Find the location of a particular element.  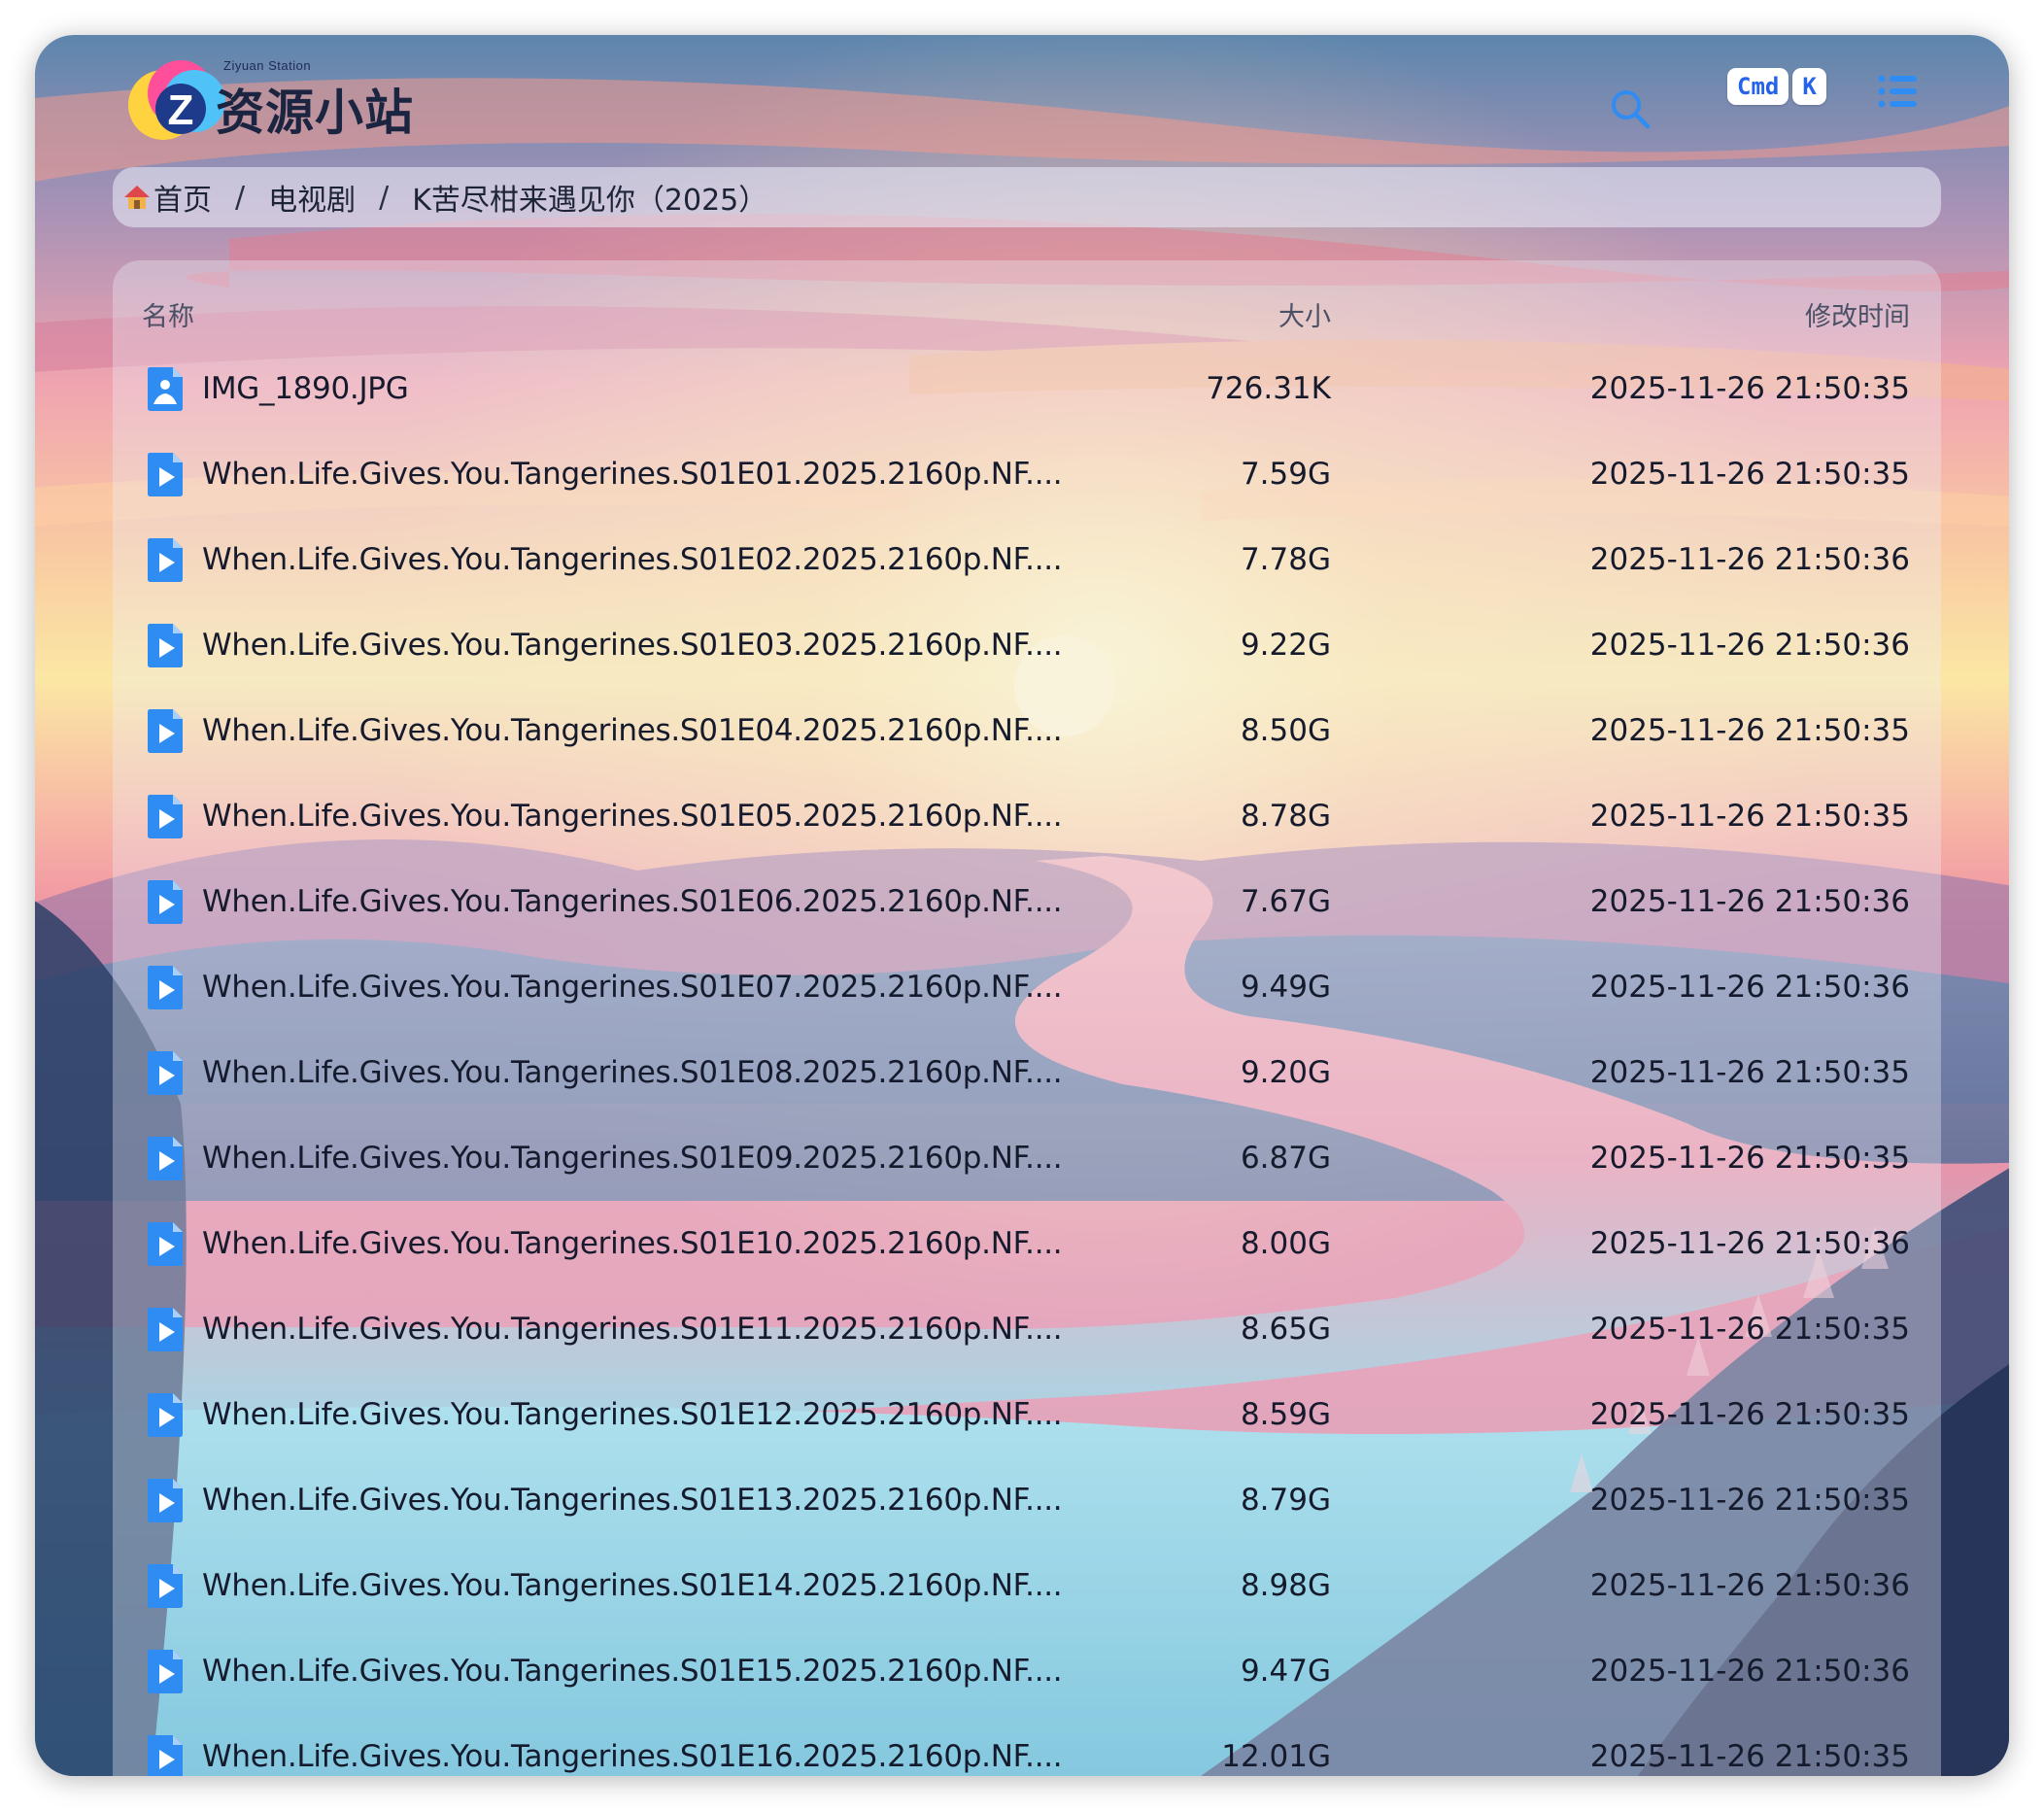

column-header-size: 大小 is located at coordinates (1304, 314).